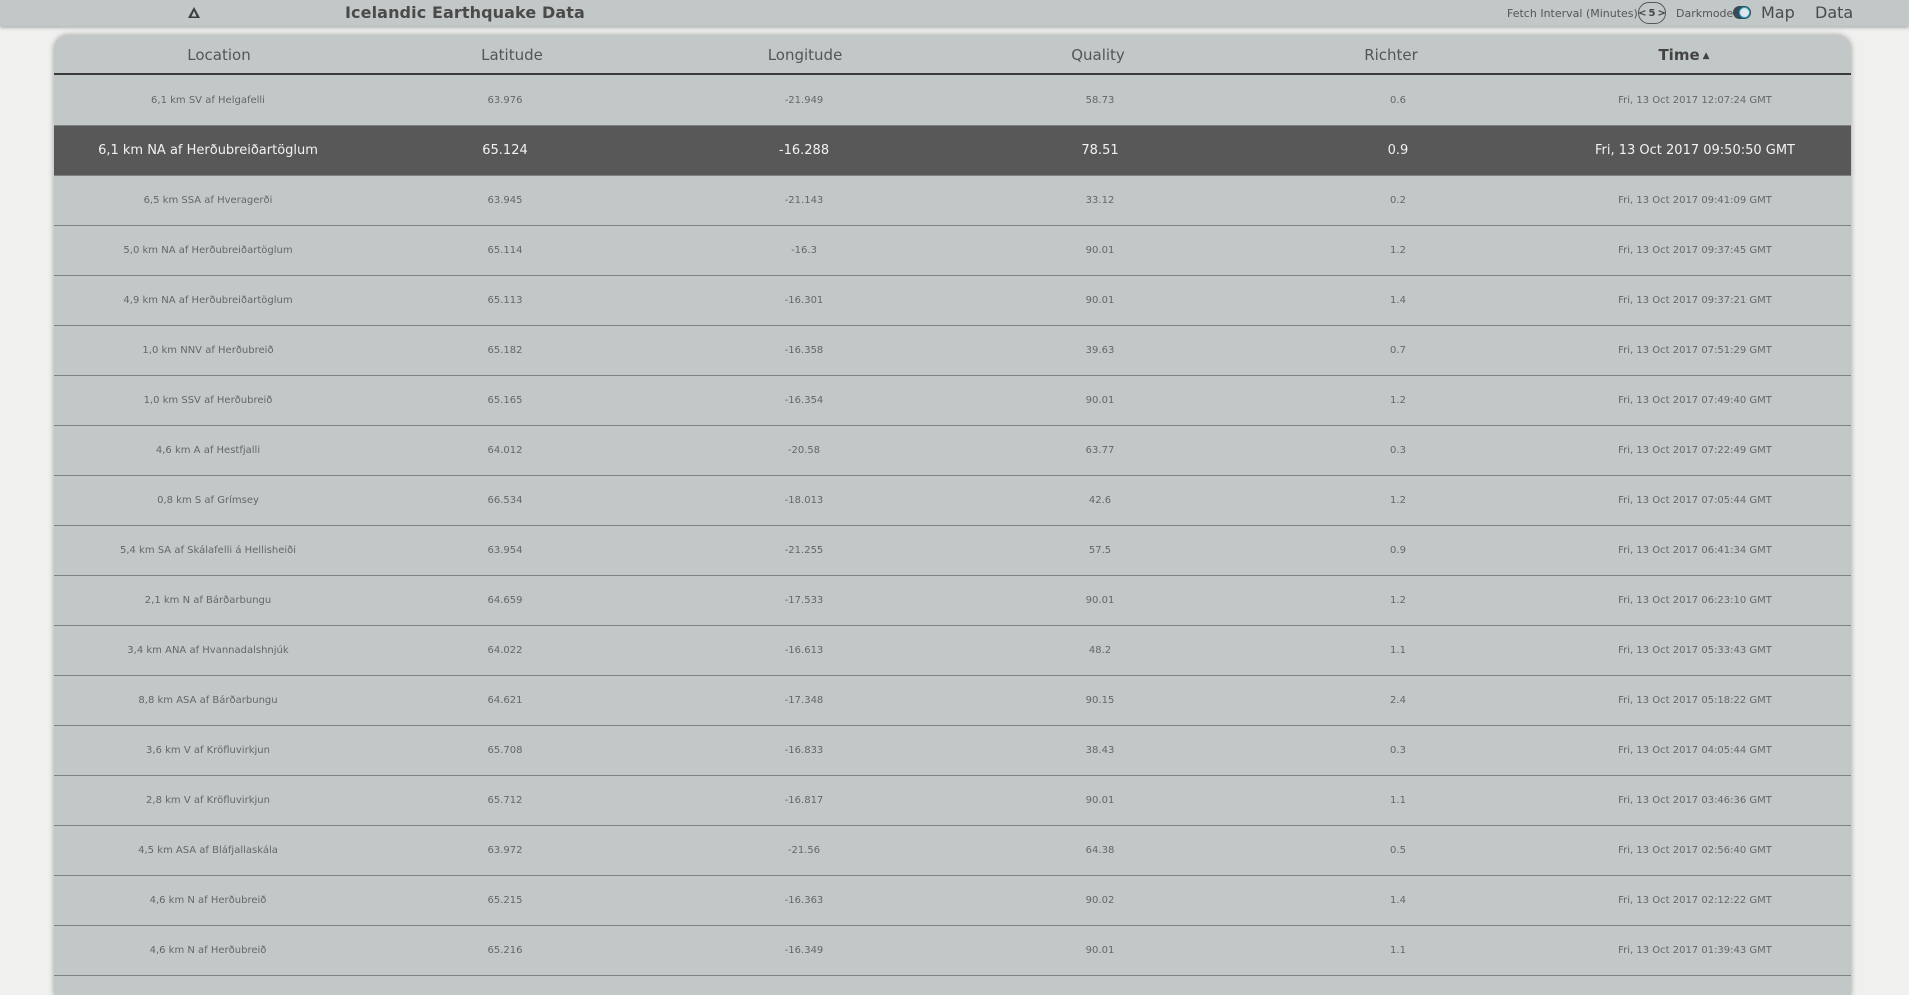 This screenshot has height=995, width=1909. I want to click on cell-longitude: -16.363, so click(804, 900).